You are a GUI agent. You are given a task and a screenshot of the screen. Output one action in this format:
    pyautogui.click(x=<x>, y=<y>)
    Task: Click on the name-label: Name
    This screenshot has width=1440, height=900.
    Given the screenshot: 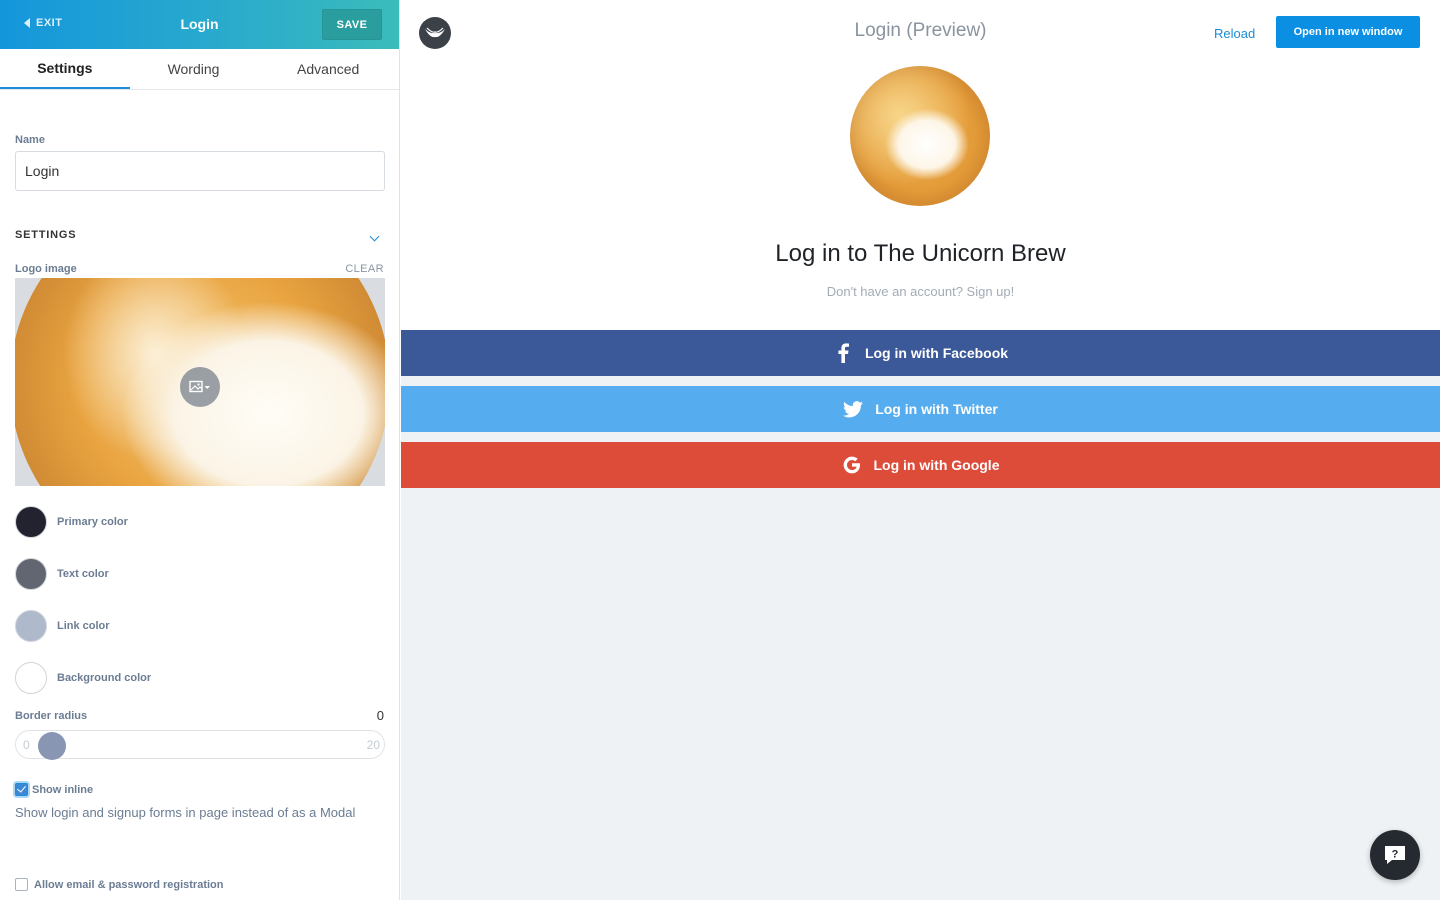 What is the action you would take?
    pyautogui.click(x=30, y=140)
    